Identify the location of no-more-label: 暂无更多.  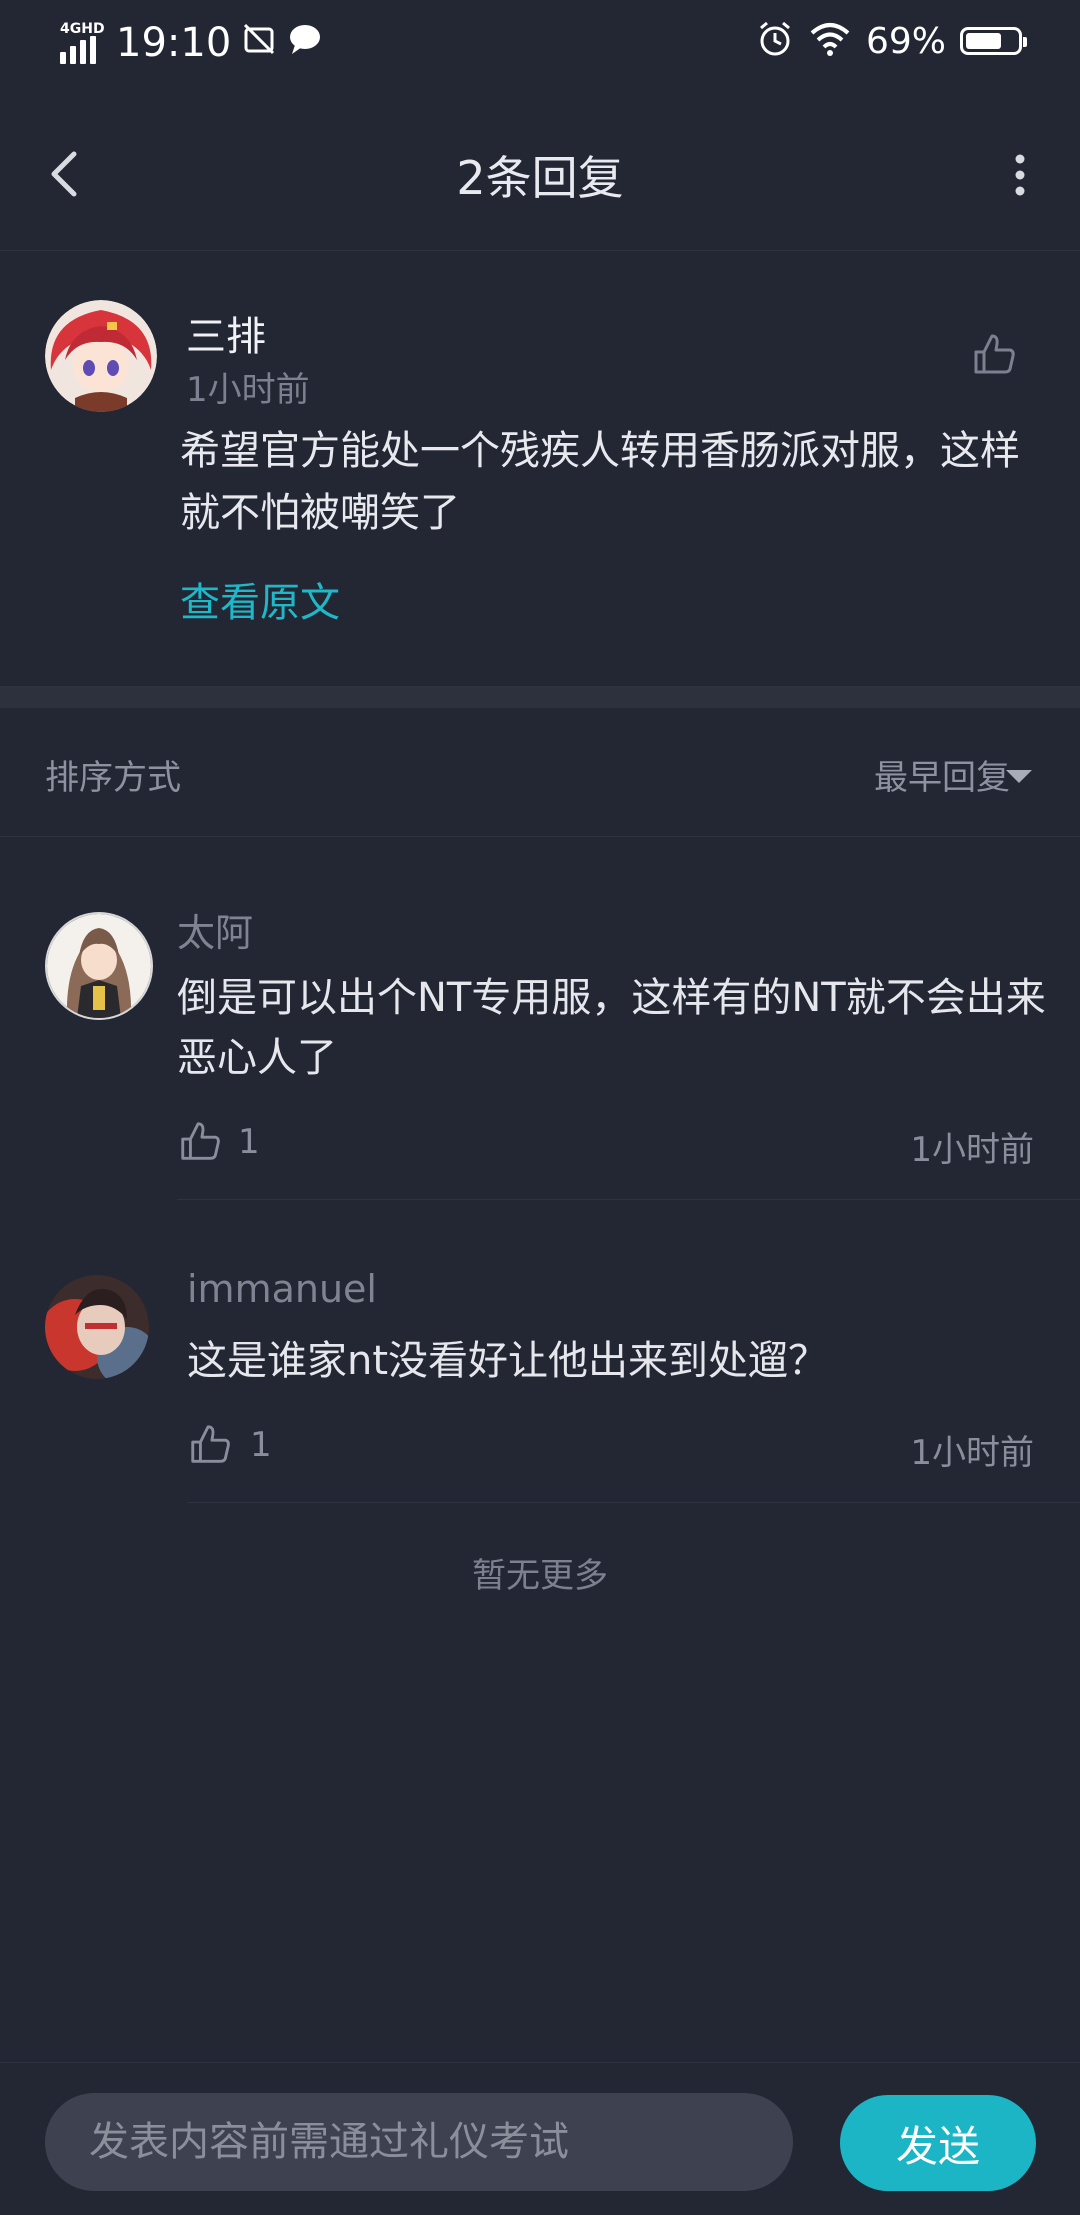
(540, 1576).